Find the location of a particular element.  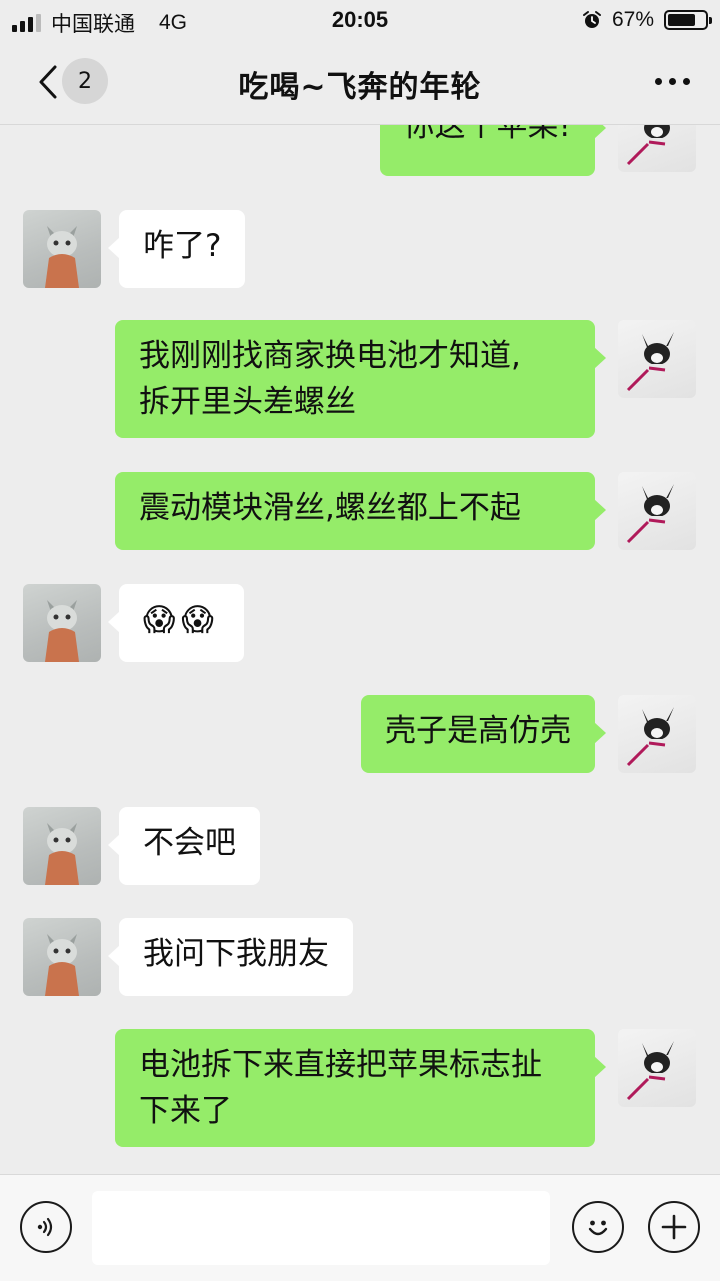

message-bubble-outgoing: 壳子是高仿壳 is located at coordinates (483, 734).